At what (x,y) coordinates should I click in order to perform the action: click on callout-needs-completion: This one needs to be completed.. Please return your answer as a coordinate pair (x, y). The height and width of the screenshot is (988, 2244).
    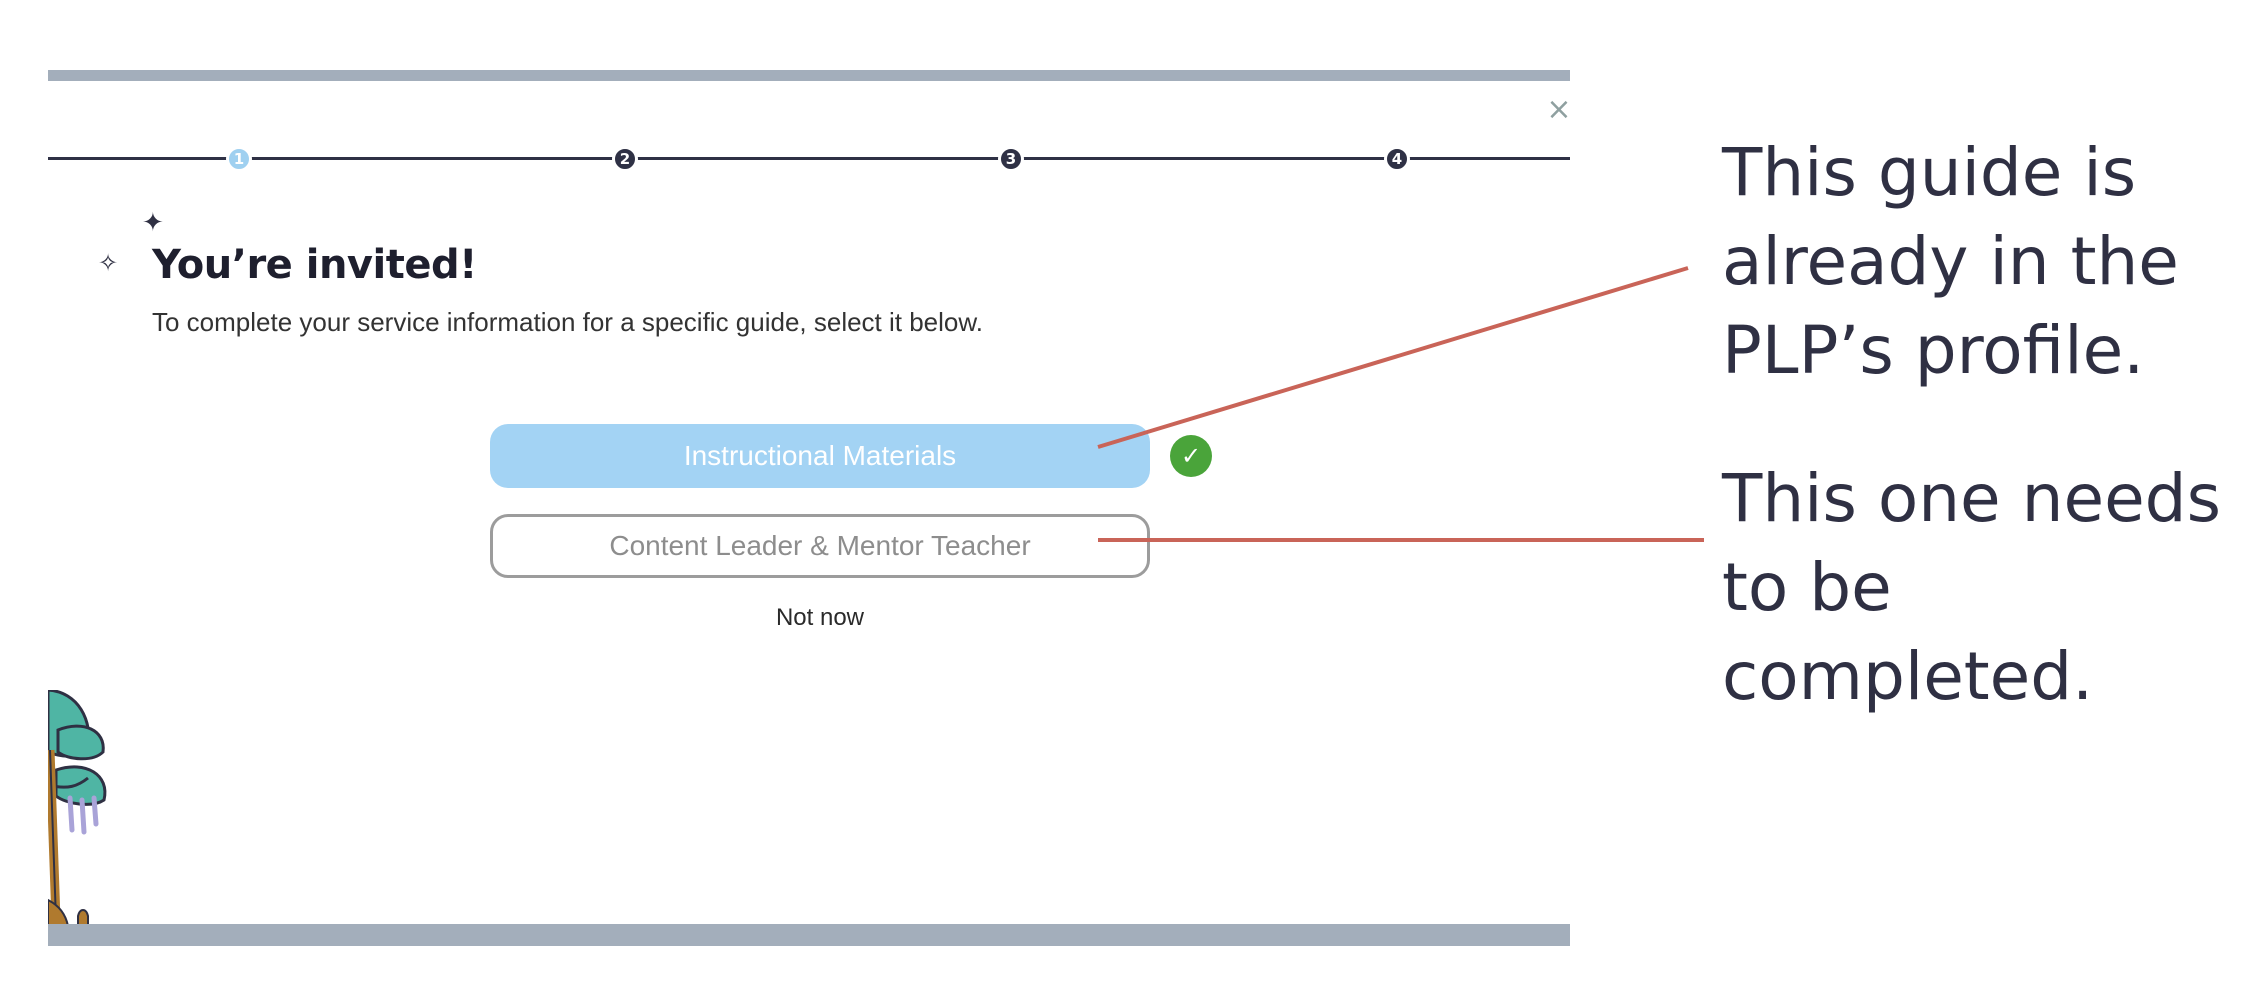
    Looking at the image, I should click on (1983, 587).